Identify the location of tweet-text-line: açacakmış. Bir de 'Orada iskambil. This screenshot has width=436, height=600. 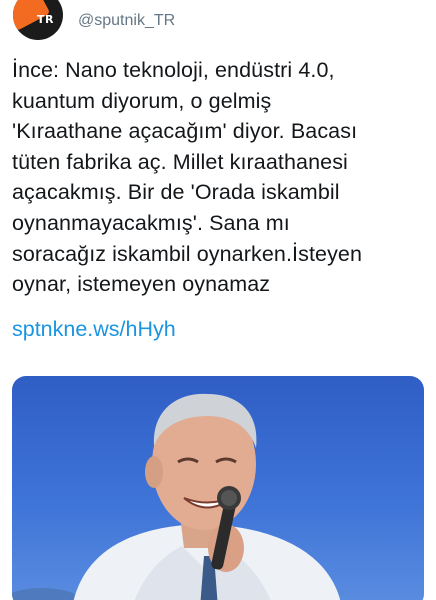
(176, 192).